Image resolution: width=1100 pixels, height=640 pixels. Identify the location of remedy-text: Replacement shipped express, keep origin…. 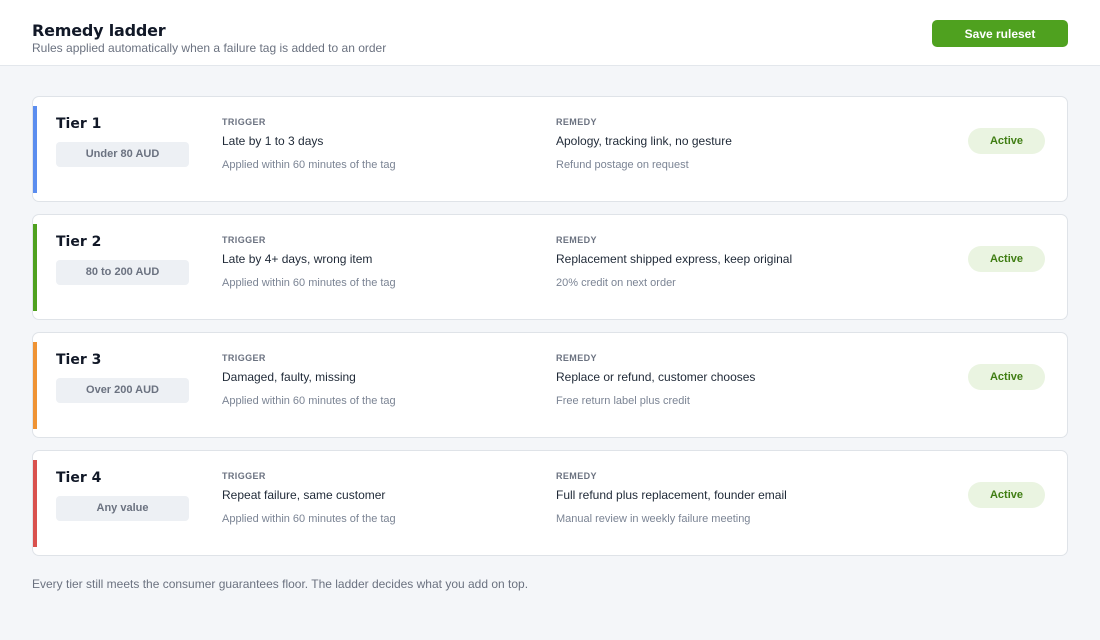
(674, 259).